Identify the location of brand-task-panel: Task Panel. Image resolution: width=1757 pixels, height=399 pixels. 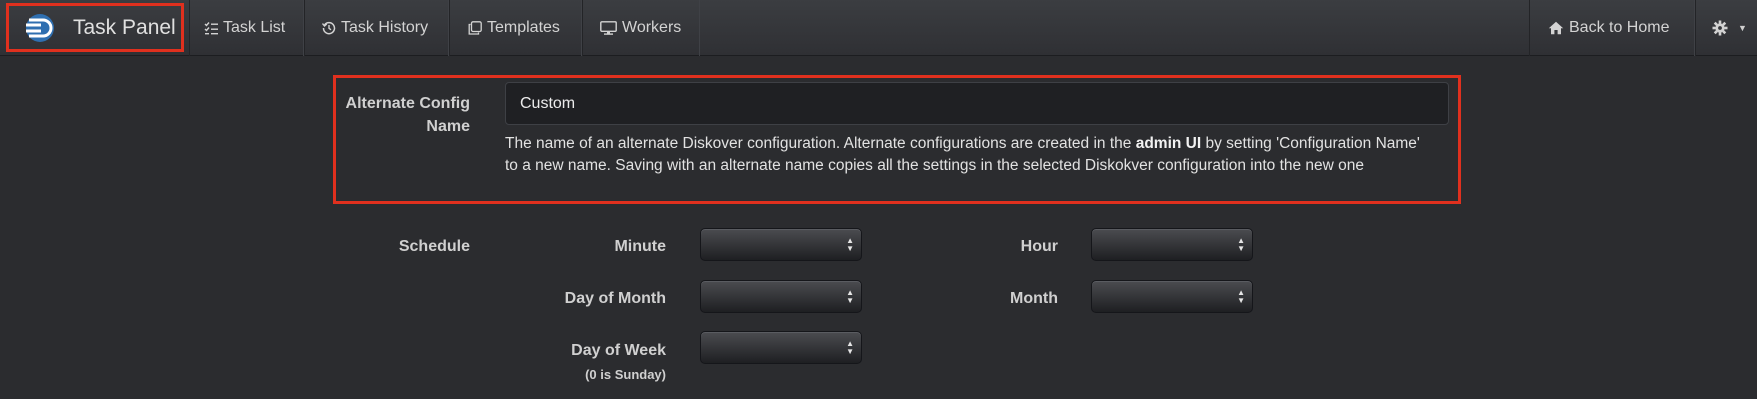
(95, 27).